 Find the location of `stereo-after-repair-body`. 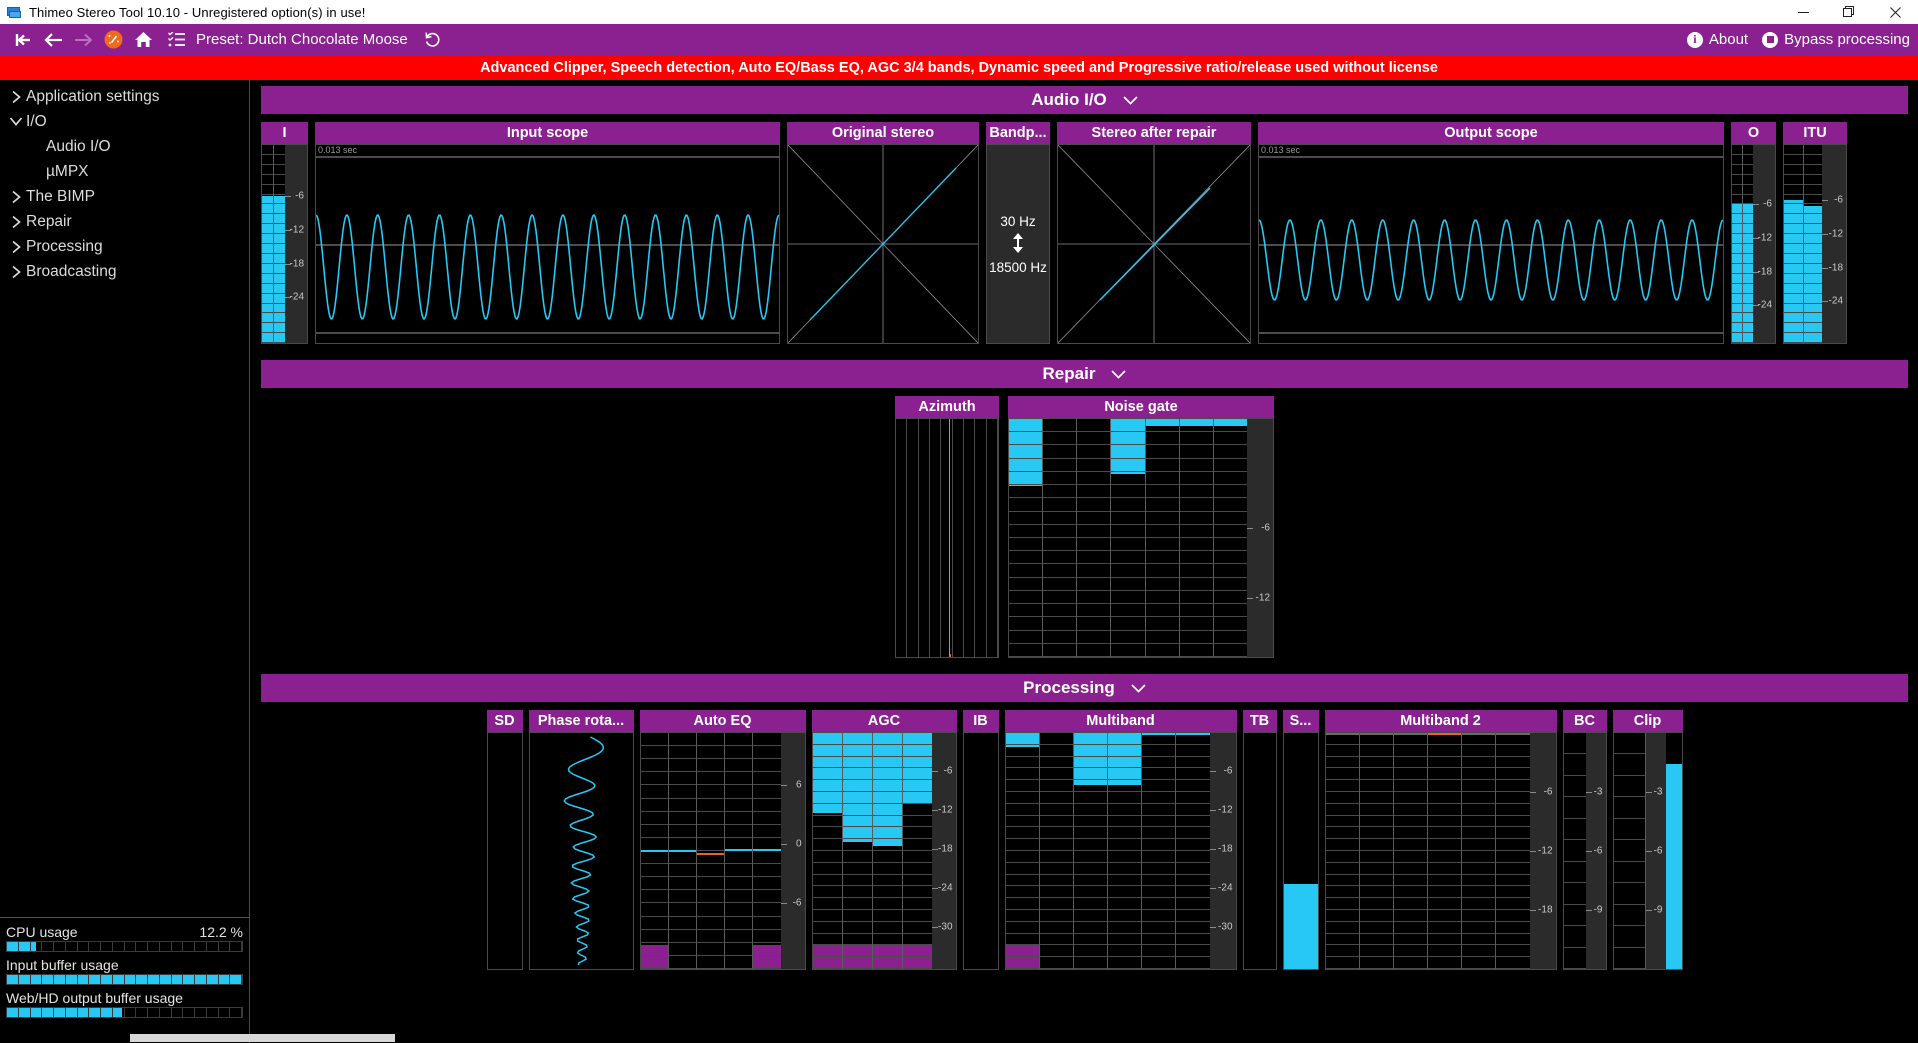

stereo-after-repair-body is located at coordinates (1154, 244).